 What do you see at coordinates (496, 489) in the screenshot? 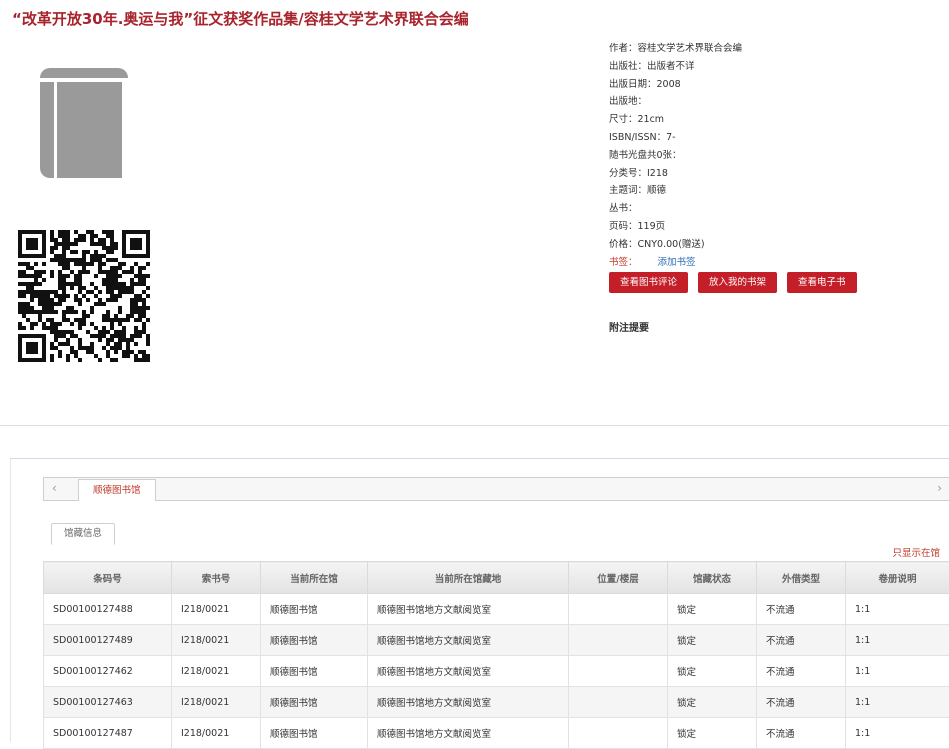
I see `library-tabstrip: ‹ 顺德图书馆 ›` at bounding box center [496, 489].